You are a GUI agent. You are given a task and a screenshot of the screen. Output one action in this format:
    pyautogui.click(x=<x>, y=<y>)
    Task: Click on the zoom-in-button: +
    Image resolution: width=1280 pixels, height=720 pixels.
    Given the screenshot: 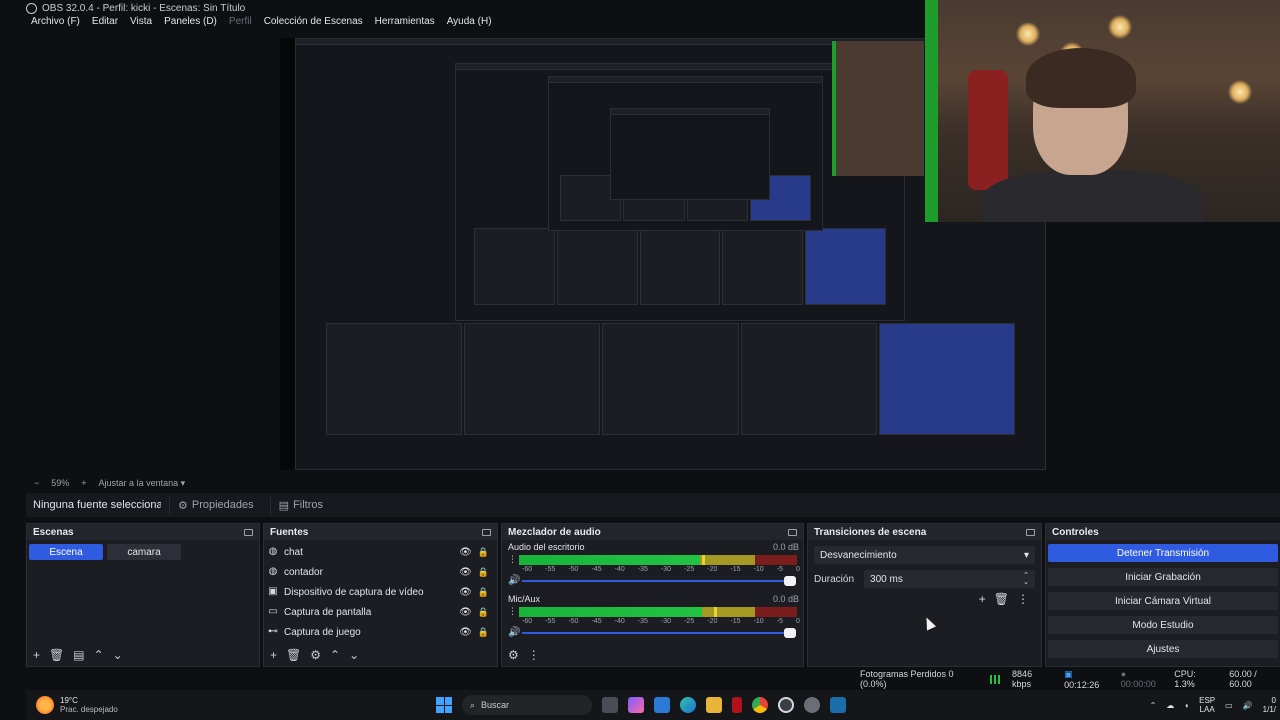 What is the action you would take?
    pyautogui.click(x=83, y=483)
    